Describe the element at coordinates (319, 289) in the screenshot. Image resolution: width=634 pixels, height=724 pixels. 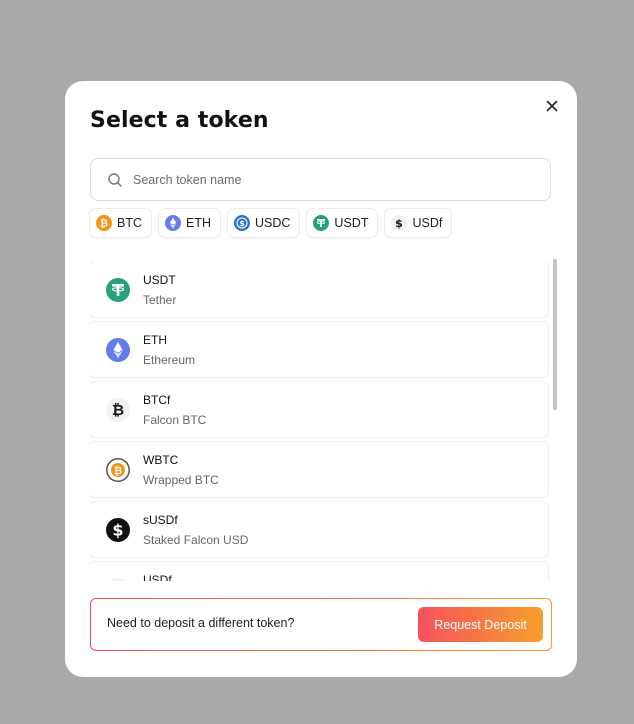
I see `token-row-usdt: USDT Tether` at that location.